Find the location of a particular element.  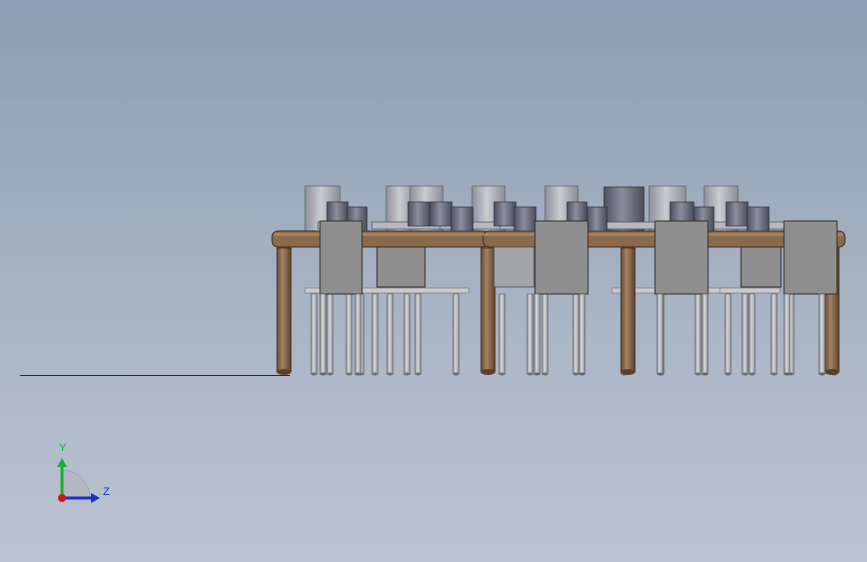

x-axis-dot is located at coordinates (62, 498).